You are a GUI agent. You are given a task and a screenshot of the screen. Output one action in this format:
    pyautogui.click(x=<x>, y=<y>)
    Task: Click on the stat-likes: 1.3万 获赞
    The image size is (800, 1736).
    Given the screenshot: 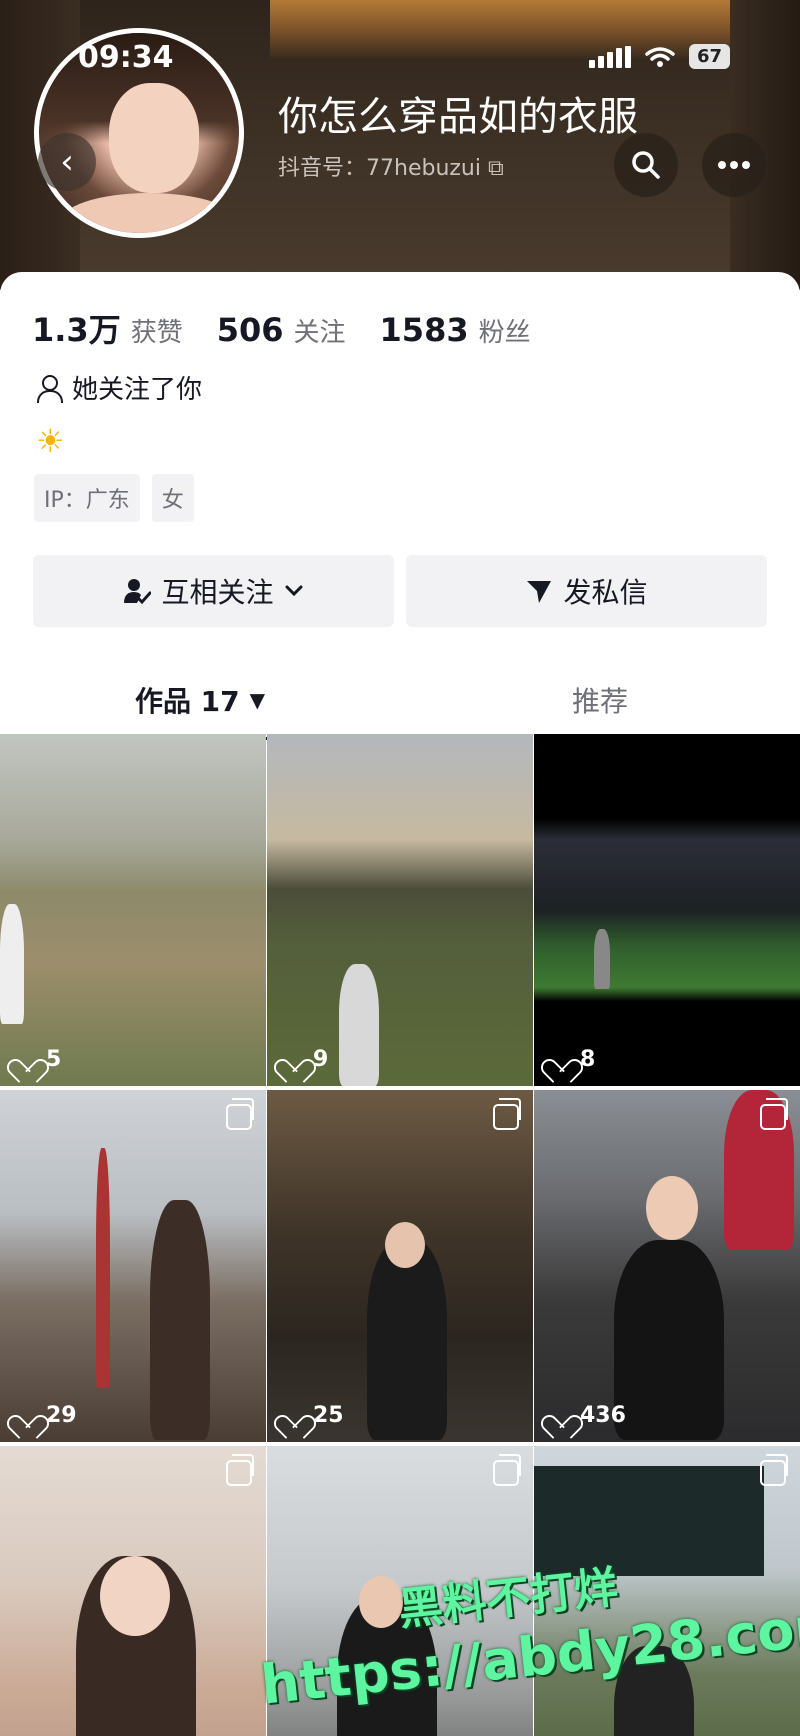 What is the action you would take?
    pyautogui.click(x=107, y=330)
    